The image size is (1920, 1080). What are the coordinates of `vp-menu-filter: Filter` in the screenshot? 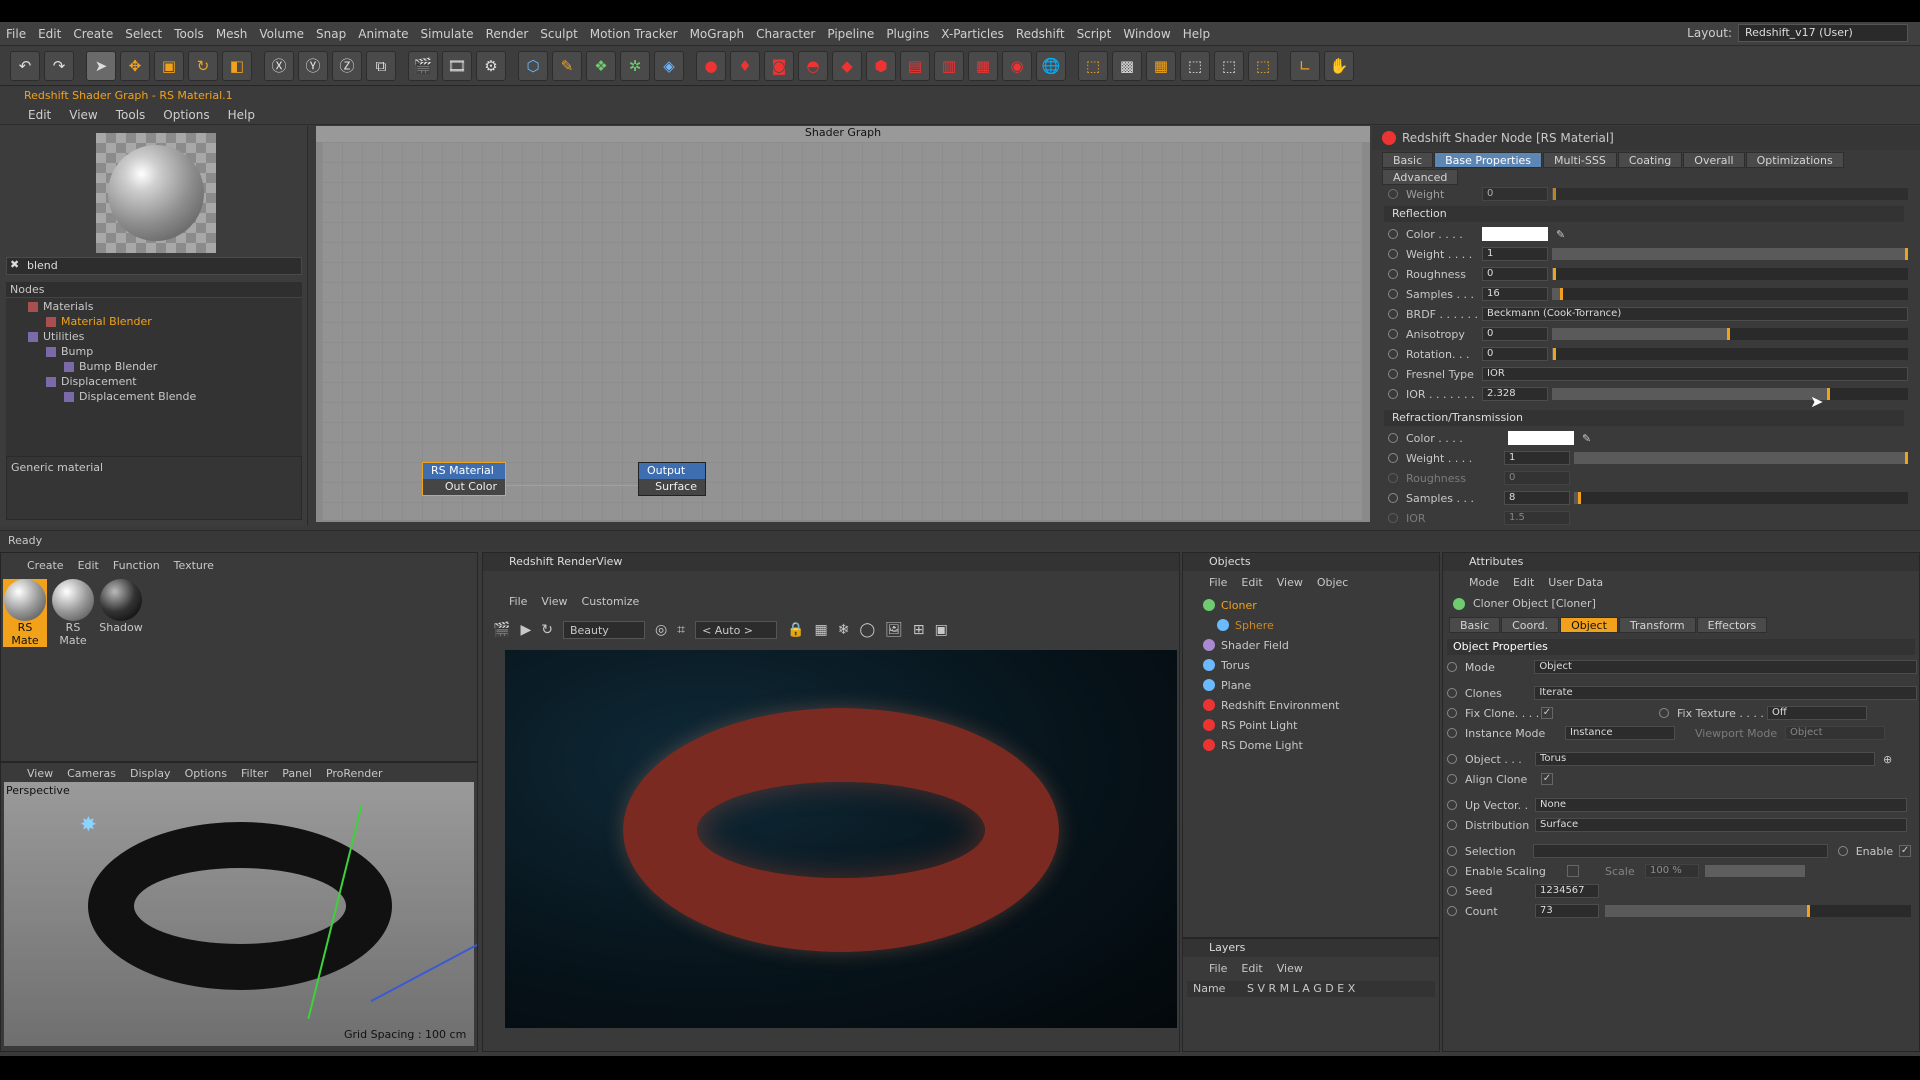 It's located at (254, 773).